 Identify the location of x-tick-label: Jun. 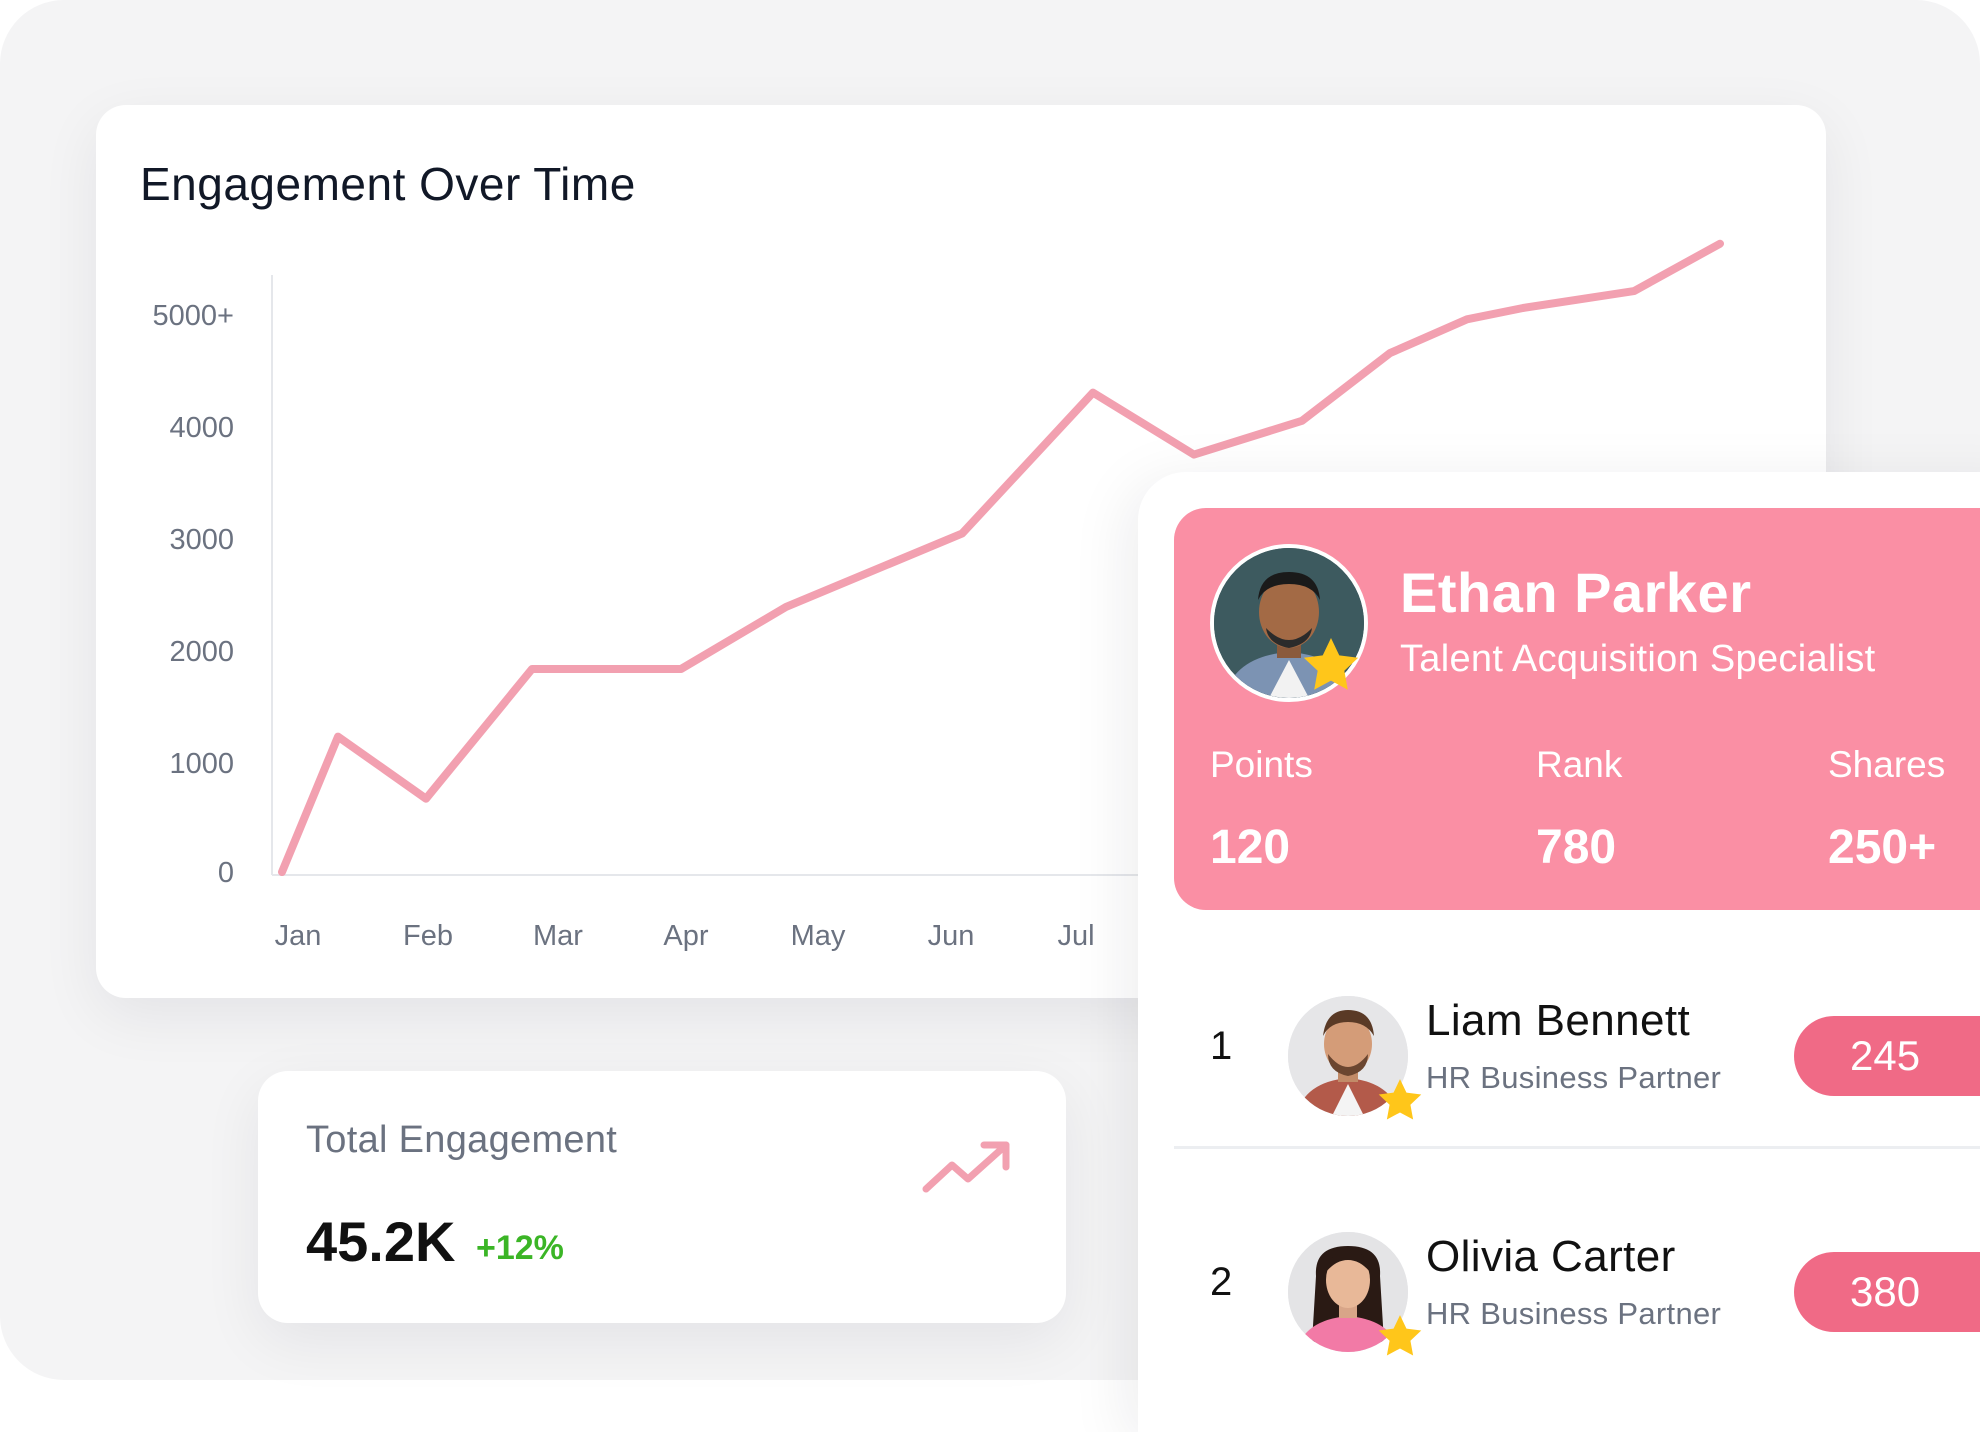
(951, 936).